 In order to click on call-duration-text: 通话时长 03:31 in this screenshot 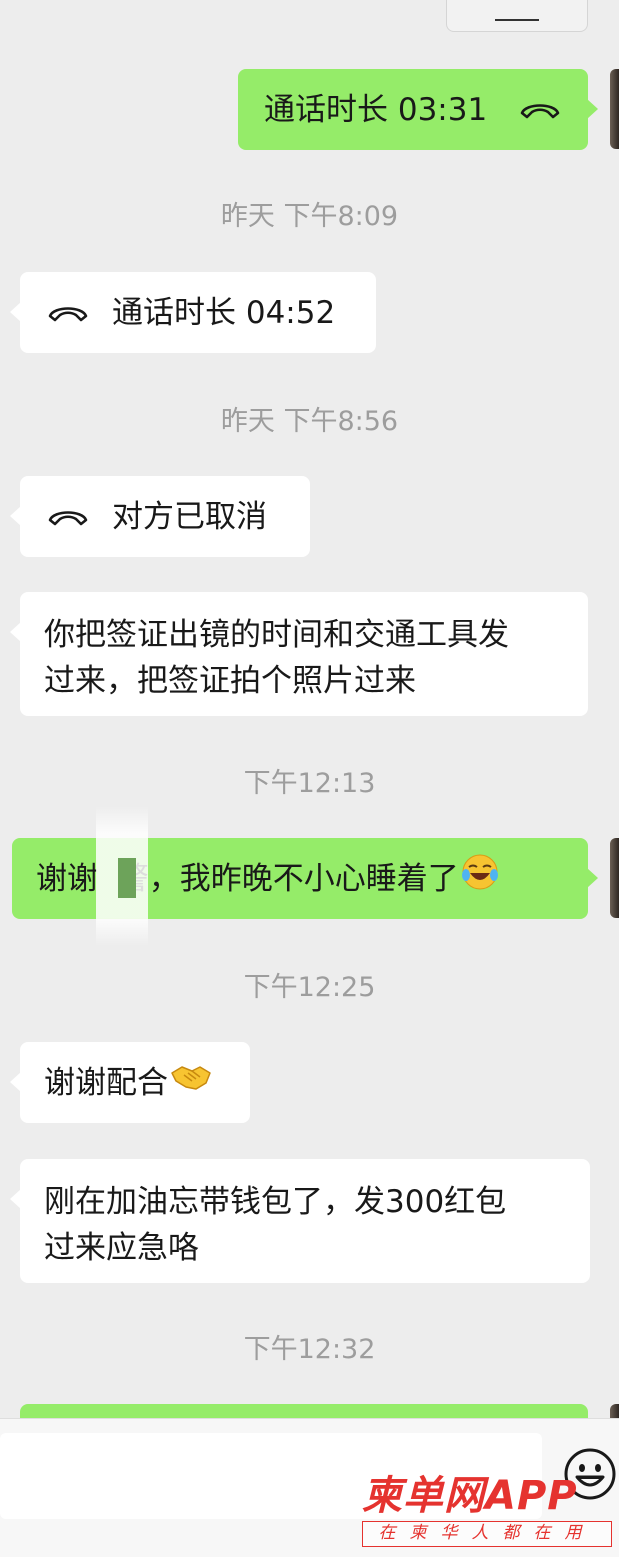, I will do `click(376, 109)`.